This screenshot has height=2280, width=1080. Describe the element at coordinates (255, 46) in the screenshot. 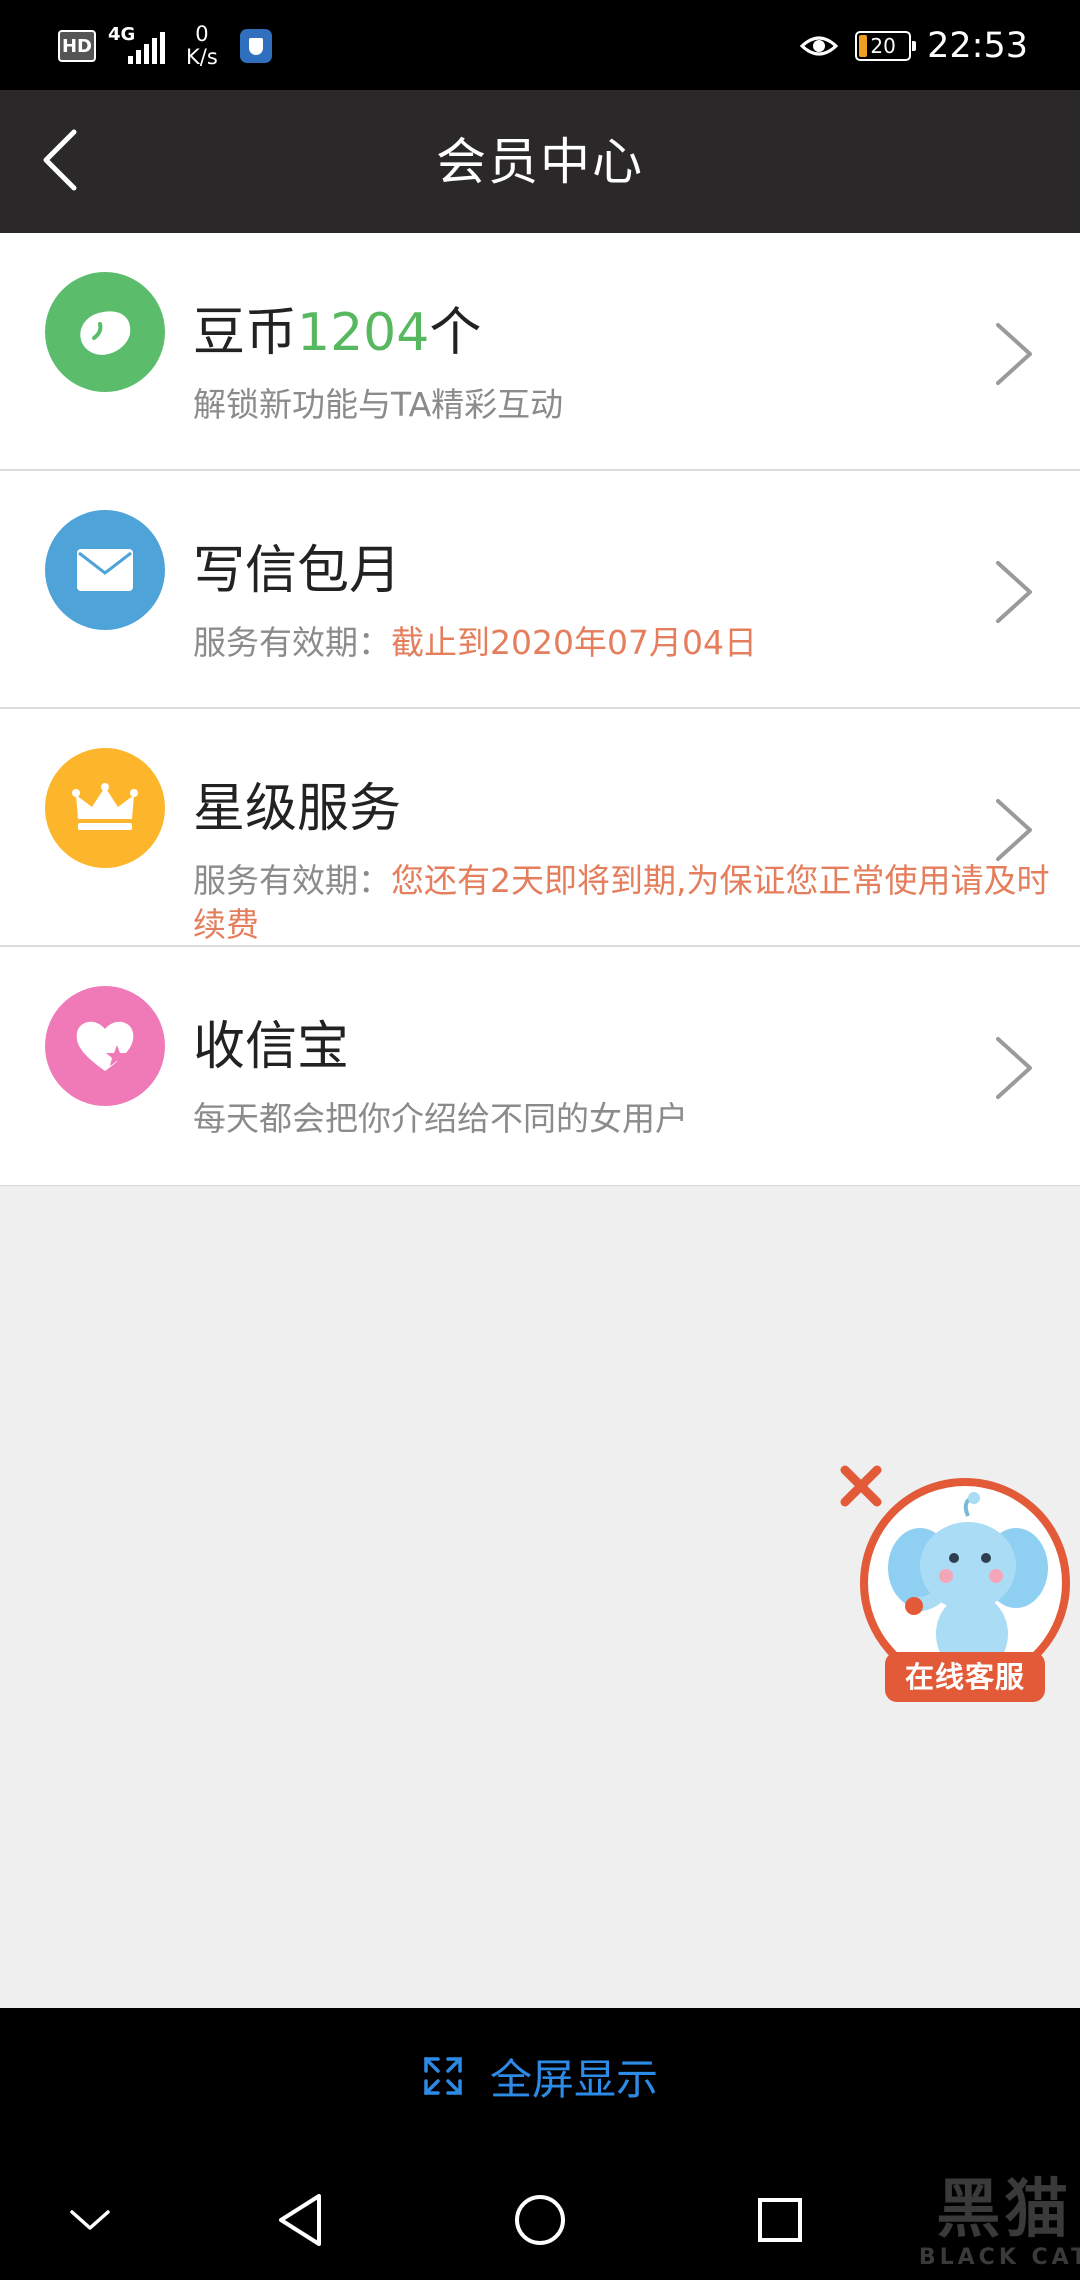

I see `shield-icon` at that location.